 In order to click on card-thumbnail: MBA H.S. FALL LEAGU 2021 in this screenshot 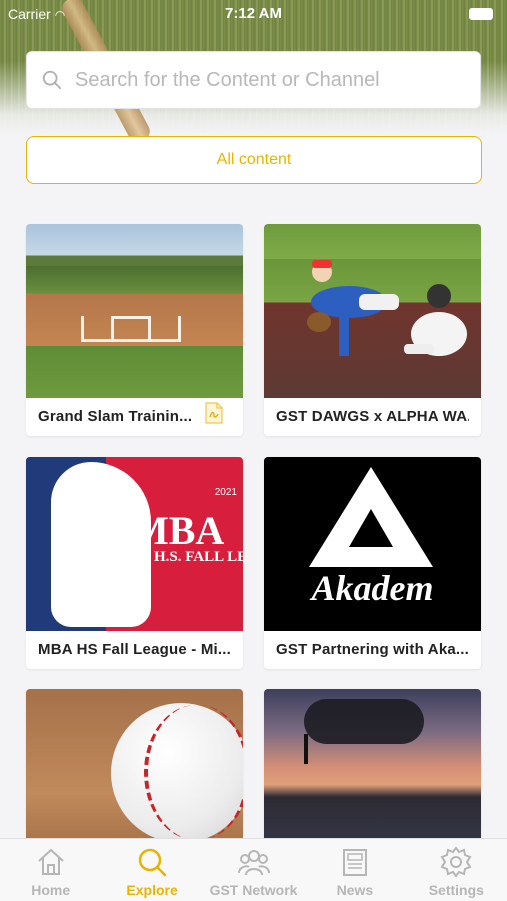, I will do `click(134, 544)`.